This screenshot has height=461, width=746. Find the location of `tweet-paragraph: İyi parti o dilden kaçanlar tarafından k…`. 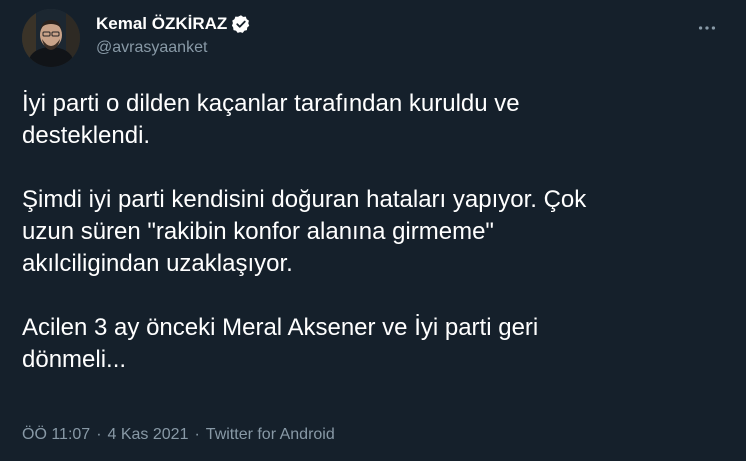

tweet-paragraph: İyi parti o dilden kaçanlar tarafından k… is located at coordinates (271, 119).